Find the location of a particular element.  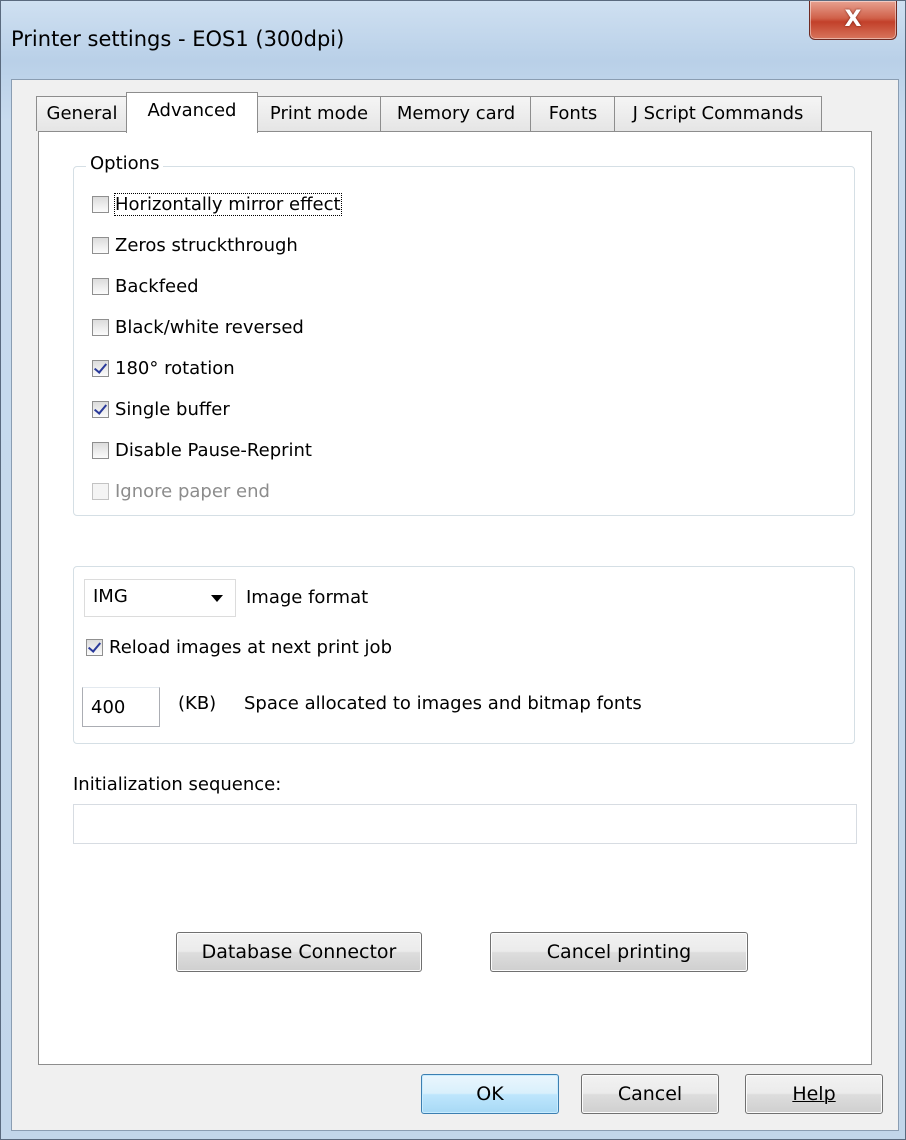

window-title: Printer settings - EOS1 (300dpi) is located at coordinates (178, 39).